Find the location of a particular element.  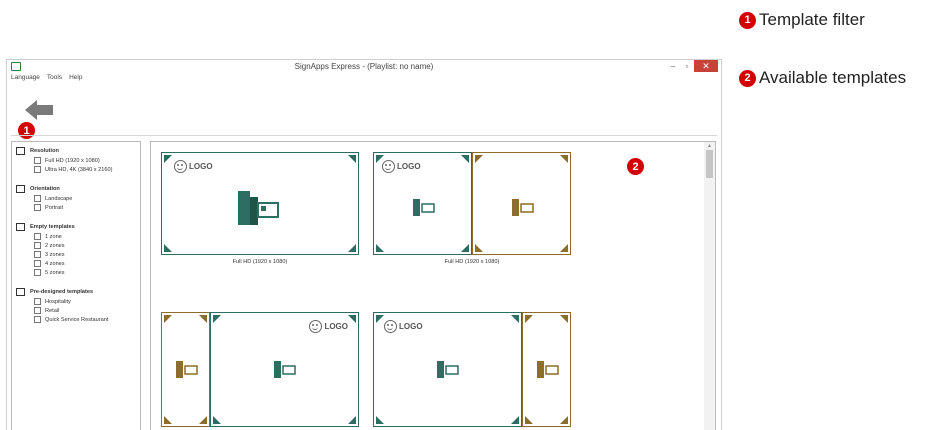

toolbar-divider is located at coordinates (364, 135).